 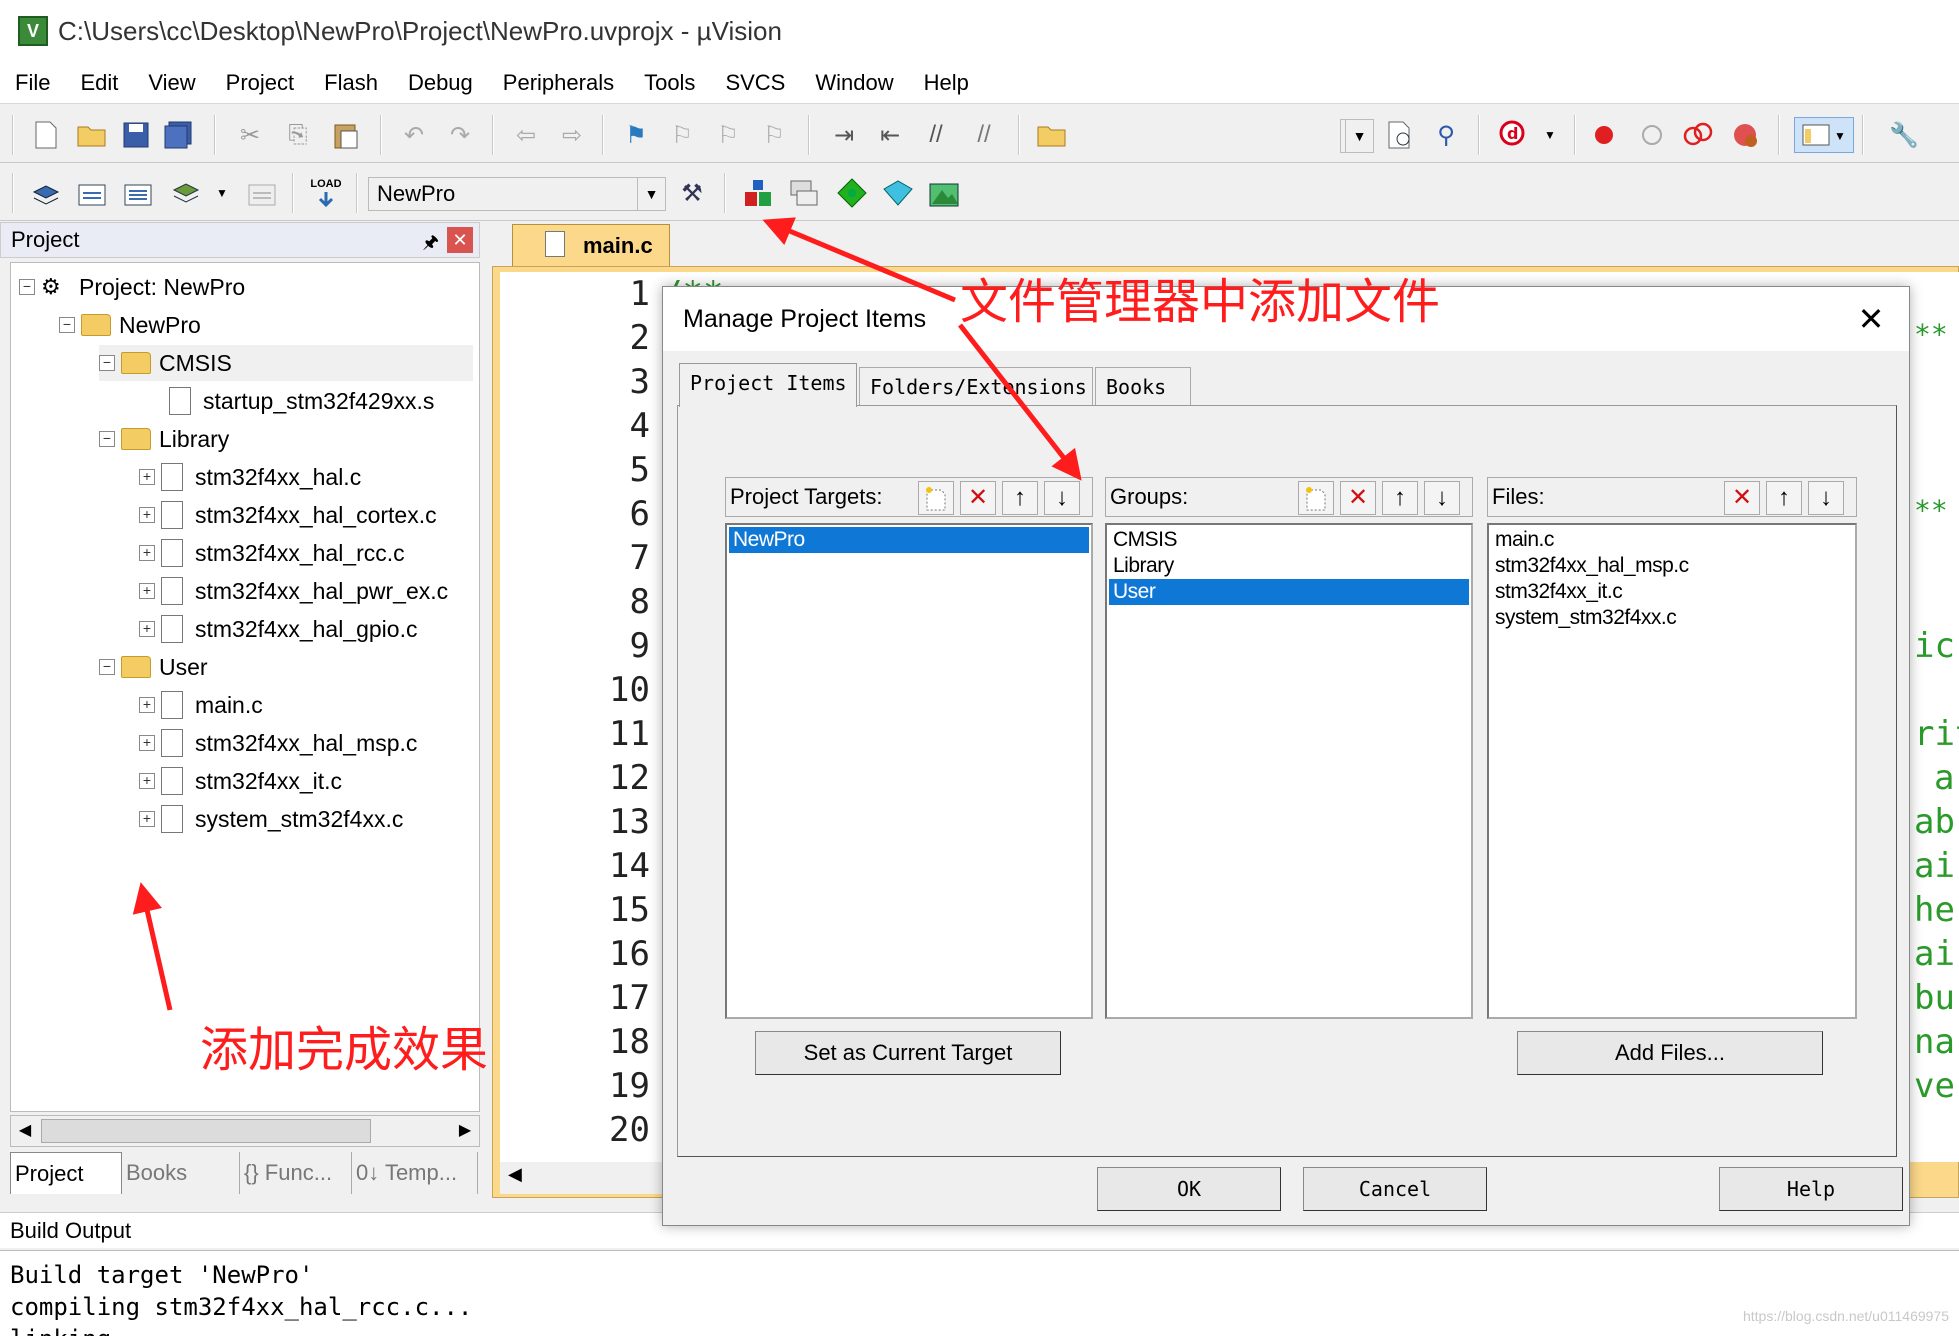 What do you see at coordinates (346, 135) in the screenshot?
I see `paste-icon` at bounding box center [346, 135].